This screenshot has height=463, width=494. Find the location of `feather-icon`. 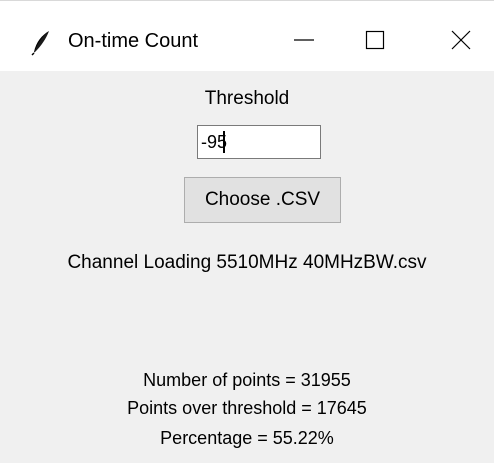

feather-icon is located at coordinates (41, 43).